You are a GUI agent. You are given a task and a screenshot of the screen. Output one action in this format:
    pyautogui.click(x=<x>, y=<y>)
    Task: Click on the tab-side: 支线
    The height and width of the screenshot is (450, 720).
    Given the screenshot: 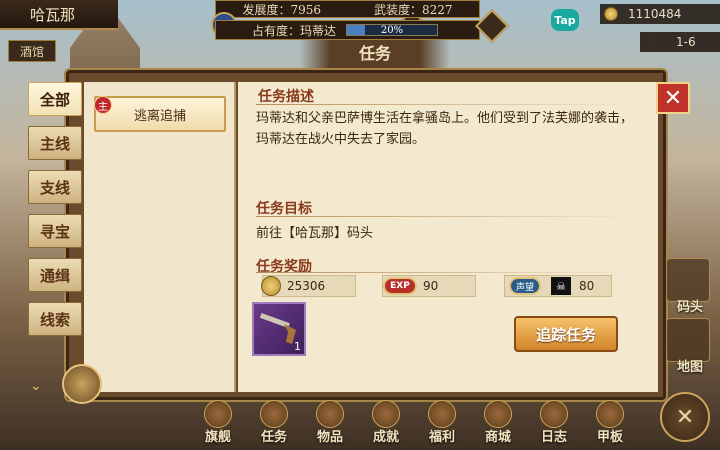 What is the action you would take?
    pyautogui.click(x=55, y=187)
    